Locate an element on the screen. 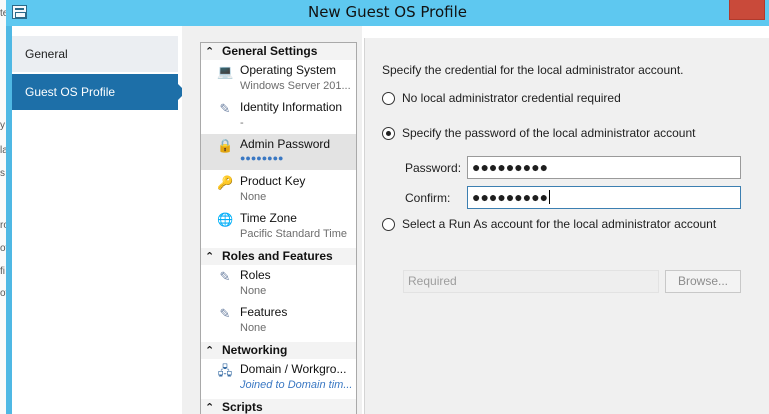 The width and height of the screenshot is (769, 414). item-name: Admin Password is located at coordinates (285, 144).